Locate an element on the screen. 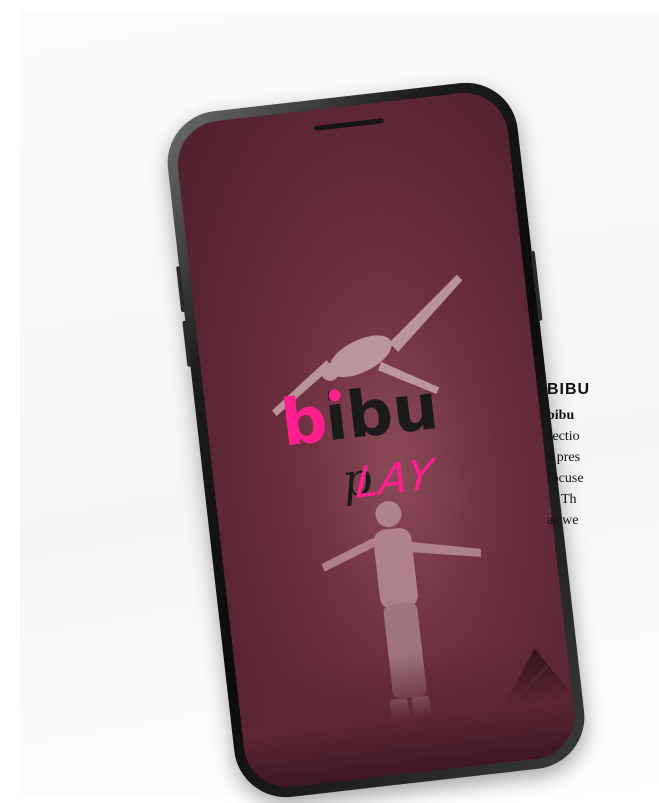  article-snippet: BIBU bibu sectio a pres focuse Th as we is located at coordinates (603, 456).